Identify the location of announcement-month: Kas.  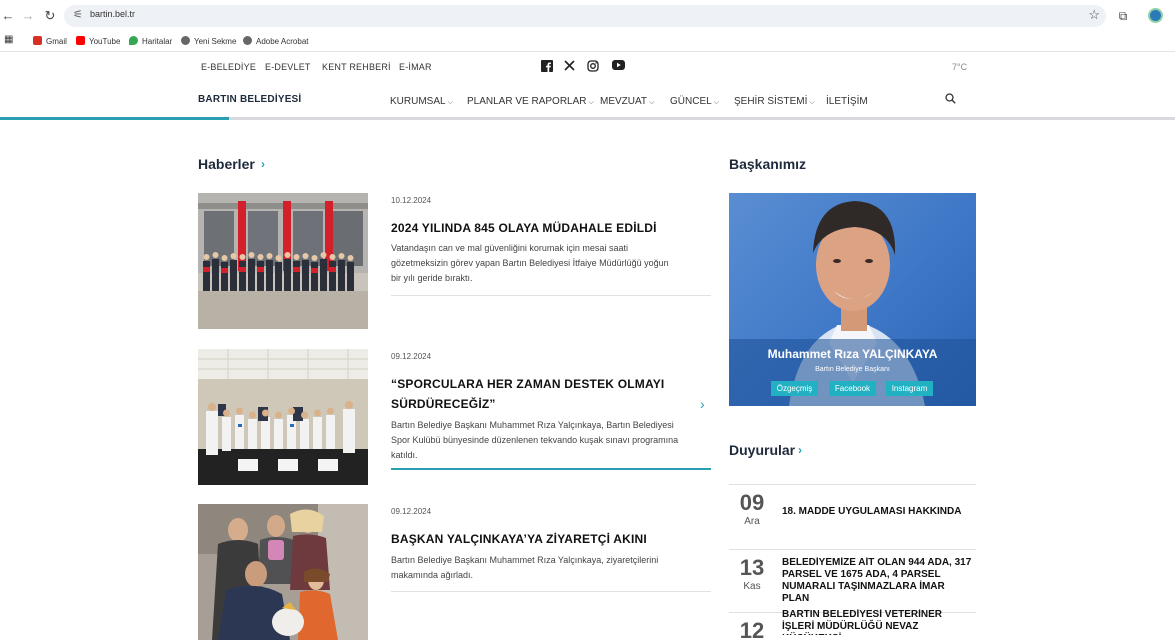
(752, 586).